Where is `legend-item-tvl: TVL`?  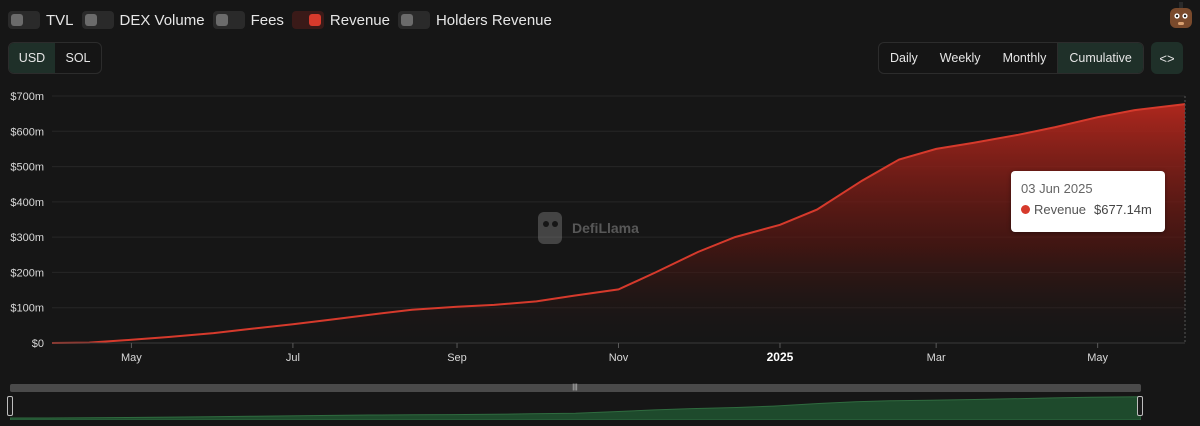
legend-item-tvl: TVL is located at coordinates (41, 20).